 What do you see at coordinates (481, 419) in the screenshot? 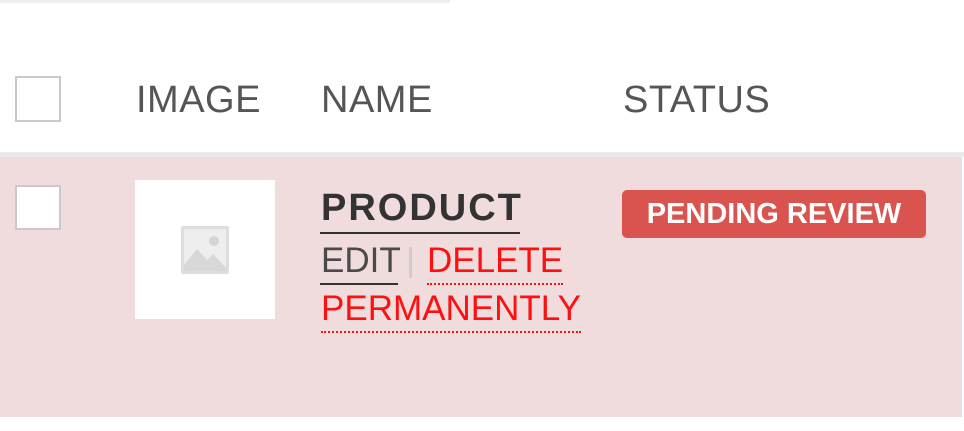
I see `row-divider` at bounding box center [481, 419].